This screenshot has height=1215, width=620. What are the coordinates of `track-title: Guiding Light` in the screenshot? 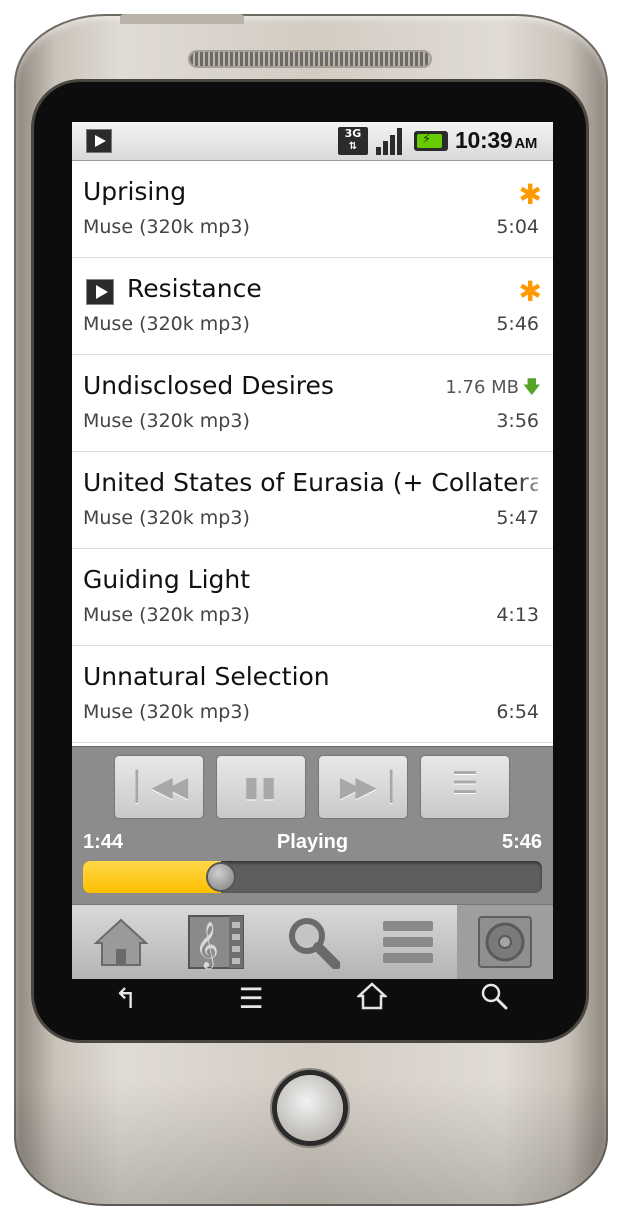 It's located at (167, 579).